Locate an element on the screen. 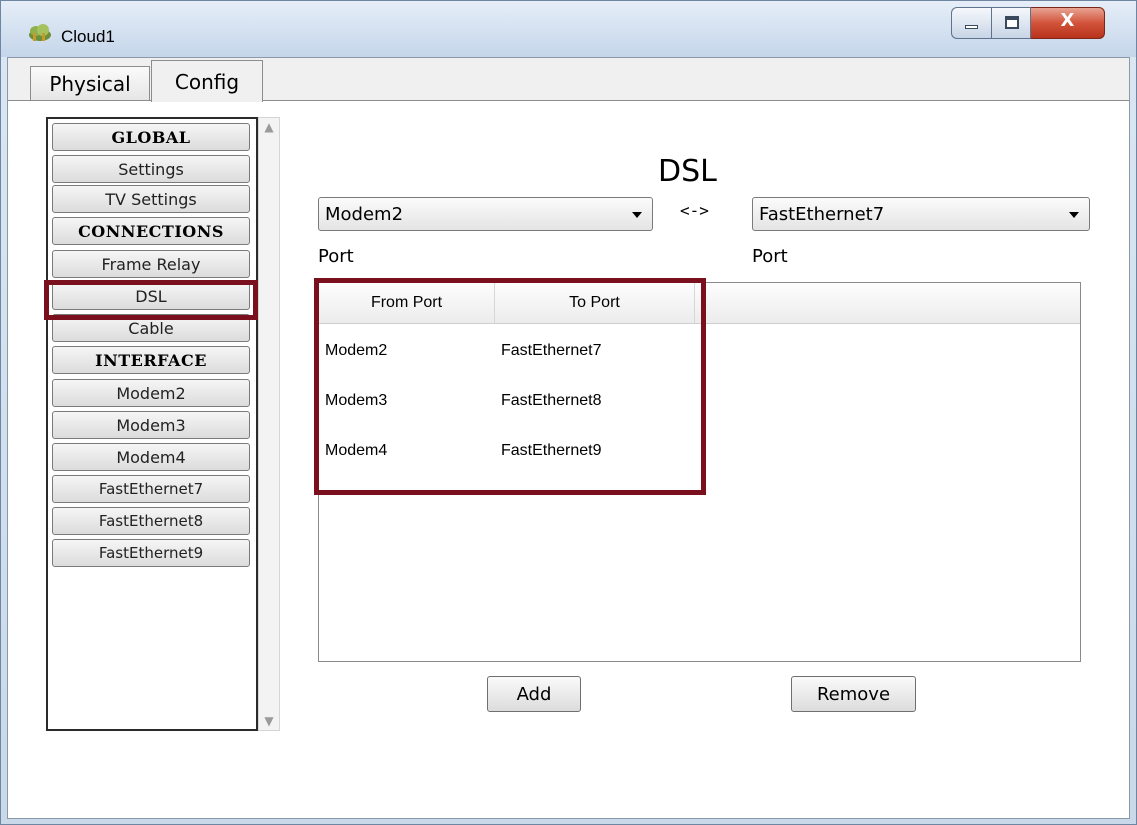  minimize-button is located at coordinates (971, 23).